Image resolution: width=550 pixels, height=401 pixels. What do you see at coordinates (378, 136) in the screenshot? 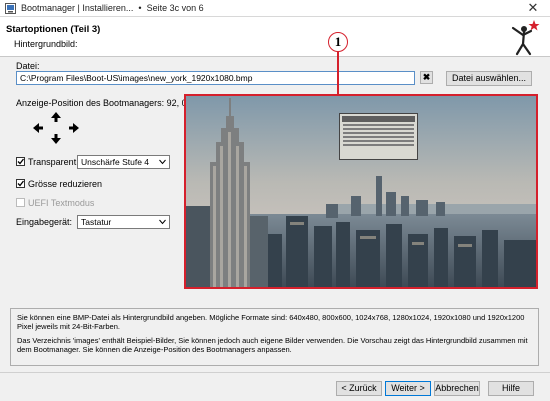
I see `bootmanager-preview-box` at bounding box center [378, 136].